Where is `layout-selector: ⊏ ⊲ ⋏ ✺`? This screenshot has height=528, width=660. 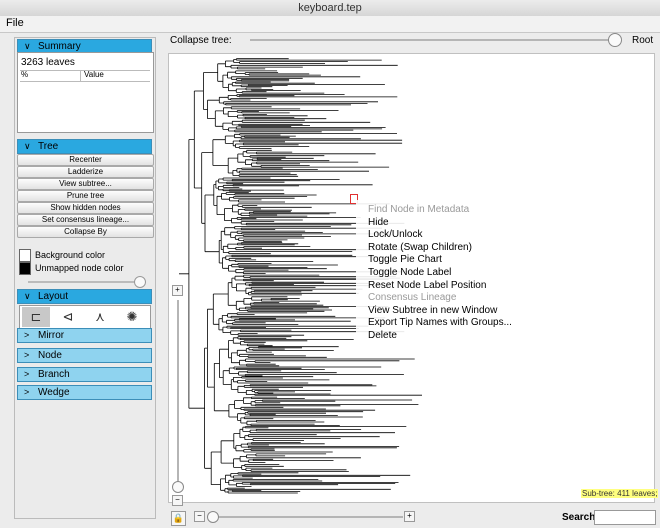
layout-selector: ⊏ ⊲ ⋏ ✺ is located at coordinates (85, 317).